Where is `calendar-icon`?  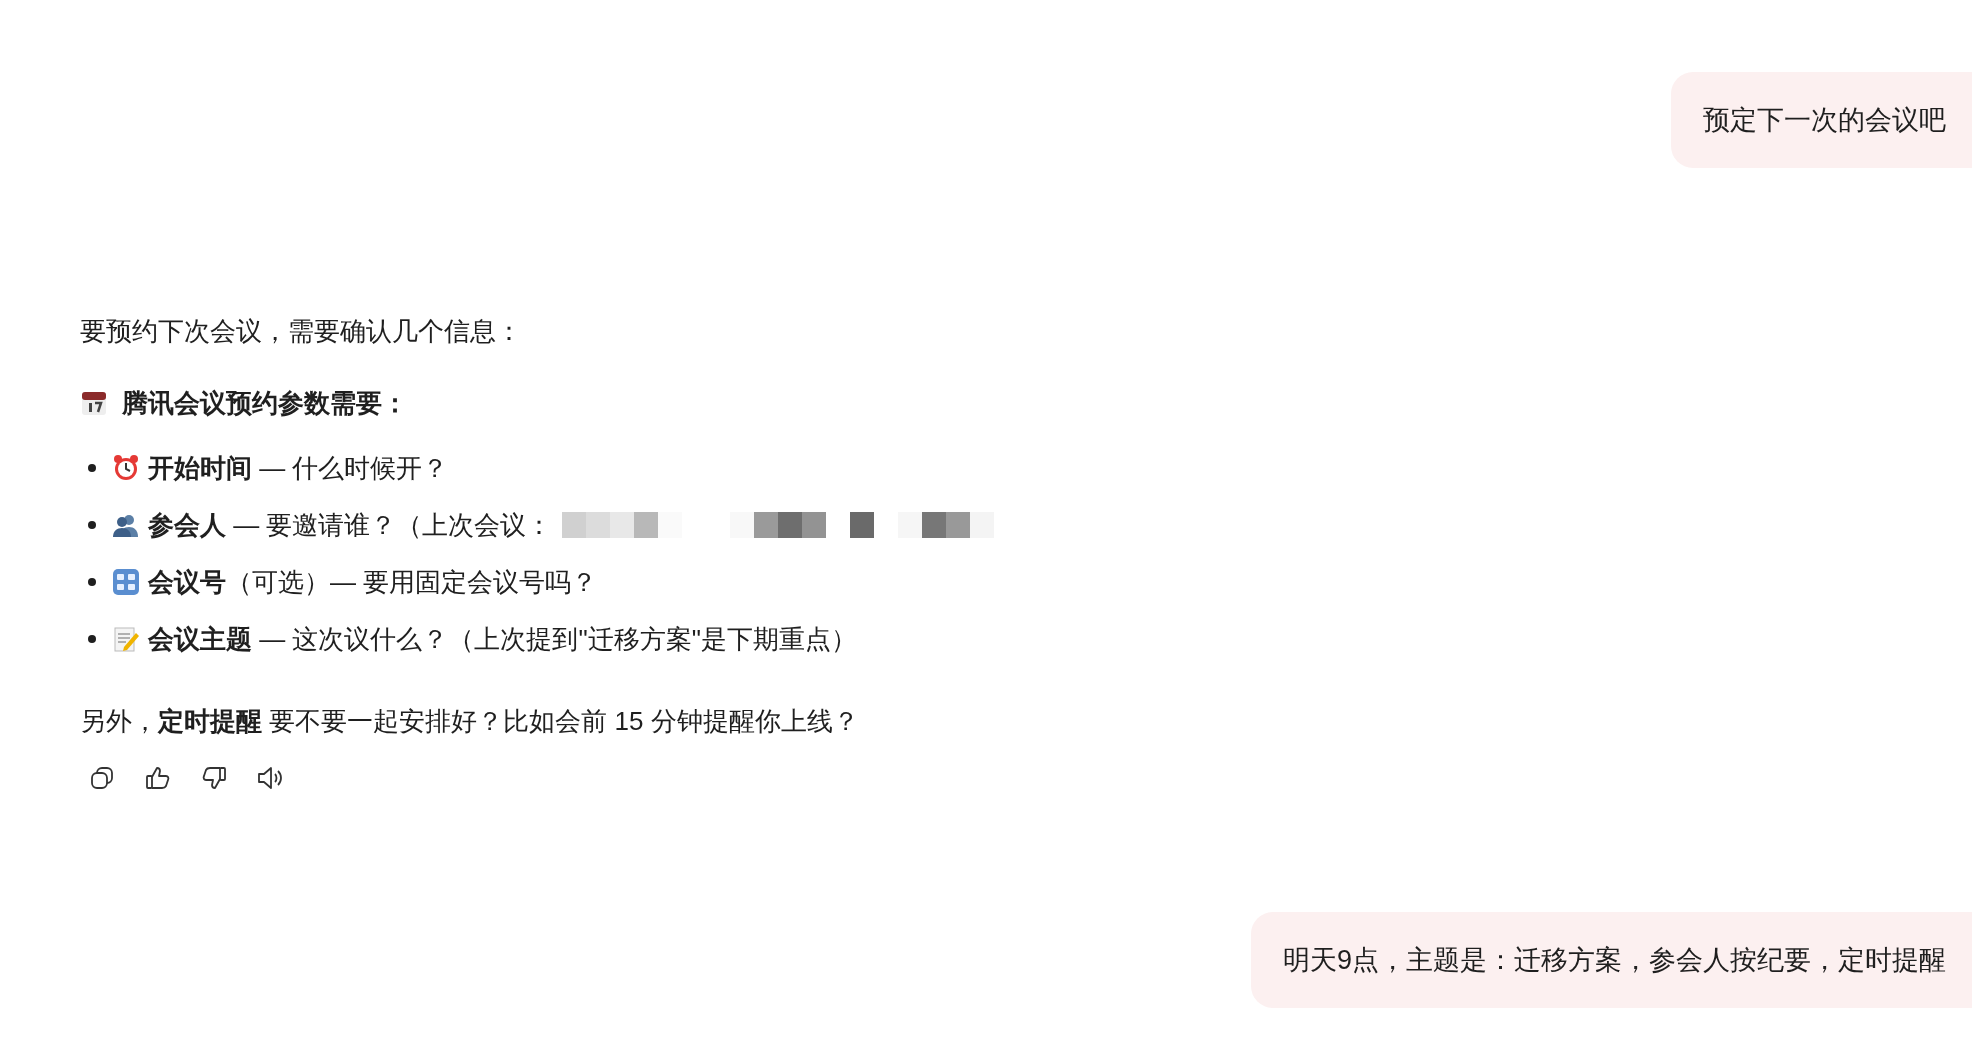 calendar-icon is located at coordinates (94, 403).